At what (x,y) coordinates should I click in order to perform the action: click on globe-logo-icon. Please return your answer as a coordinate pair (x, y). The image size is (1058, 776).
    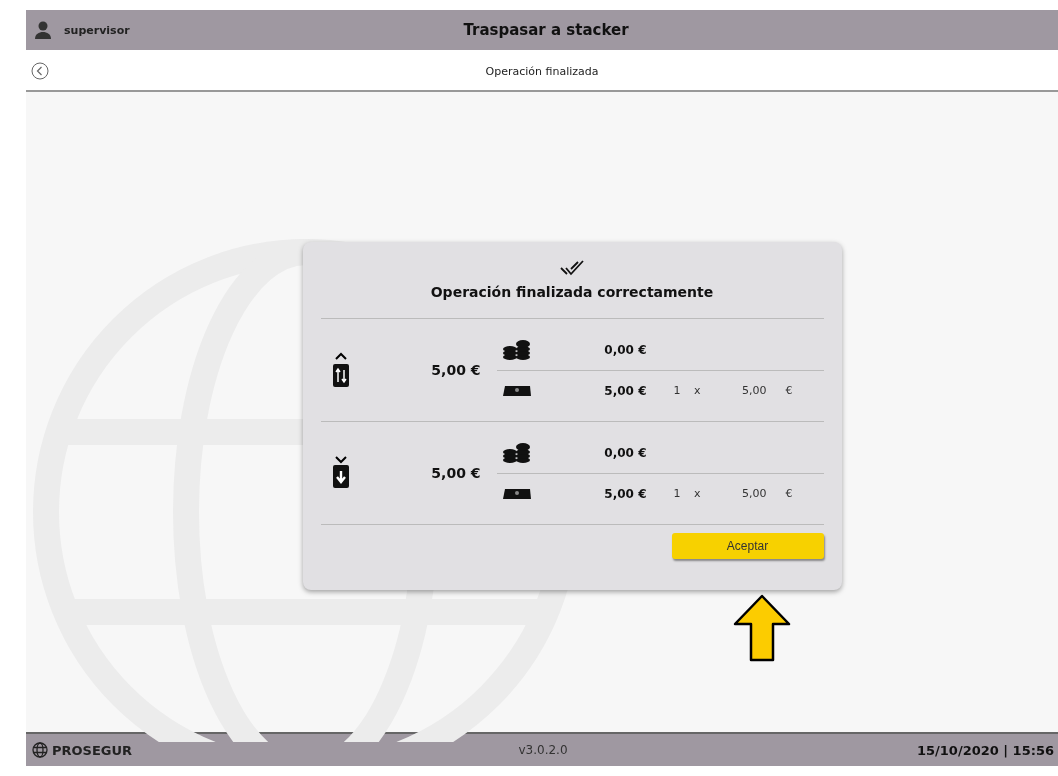
    Looking at the image, I should click on (40, 750).